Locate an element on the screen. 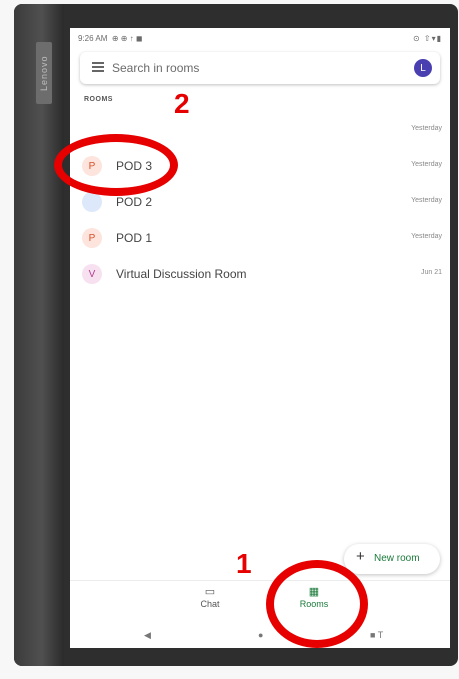  nav-chat: ▭ Chat is located at coordinates (210, 597).